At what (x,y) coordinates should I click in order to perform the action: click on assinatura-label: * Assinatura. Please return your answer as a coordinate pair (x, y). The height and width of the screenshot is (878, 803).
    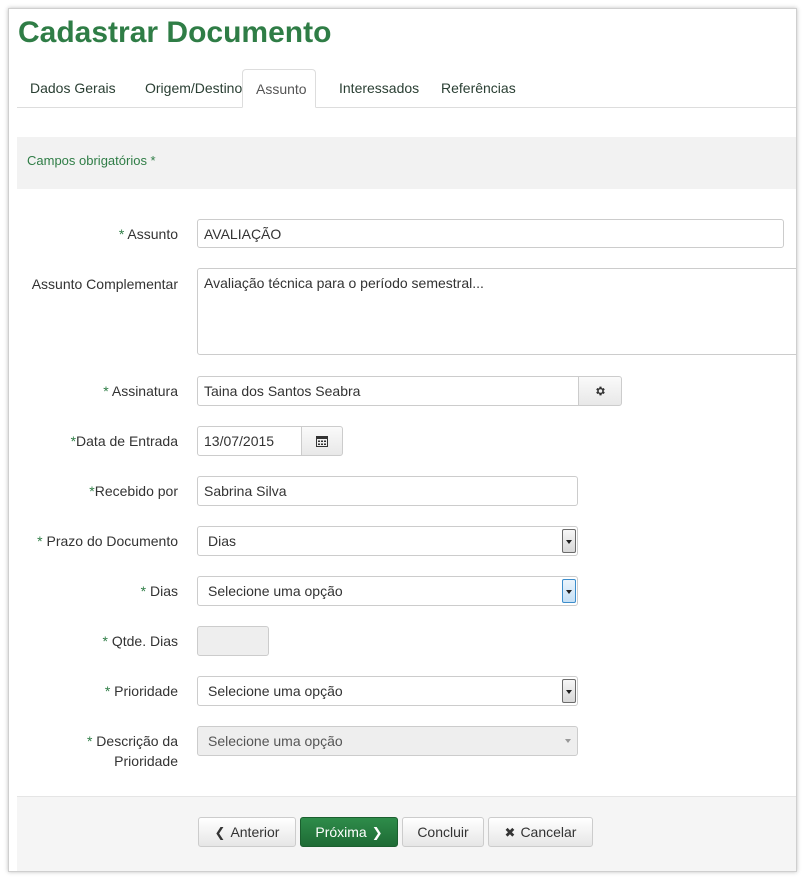
    Looking at the image, I should click on (140, 391).